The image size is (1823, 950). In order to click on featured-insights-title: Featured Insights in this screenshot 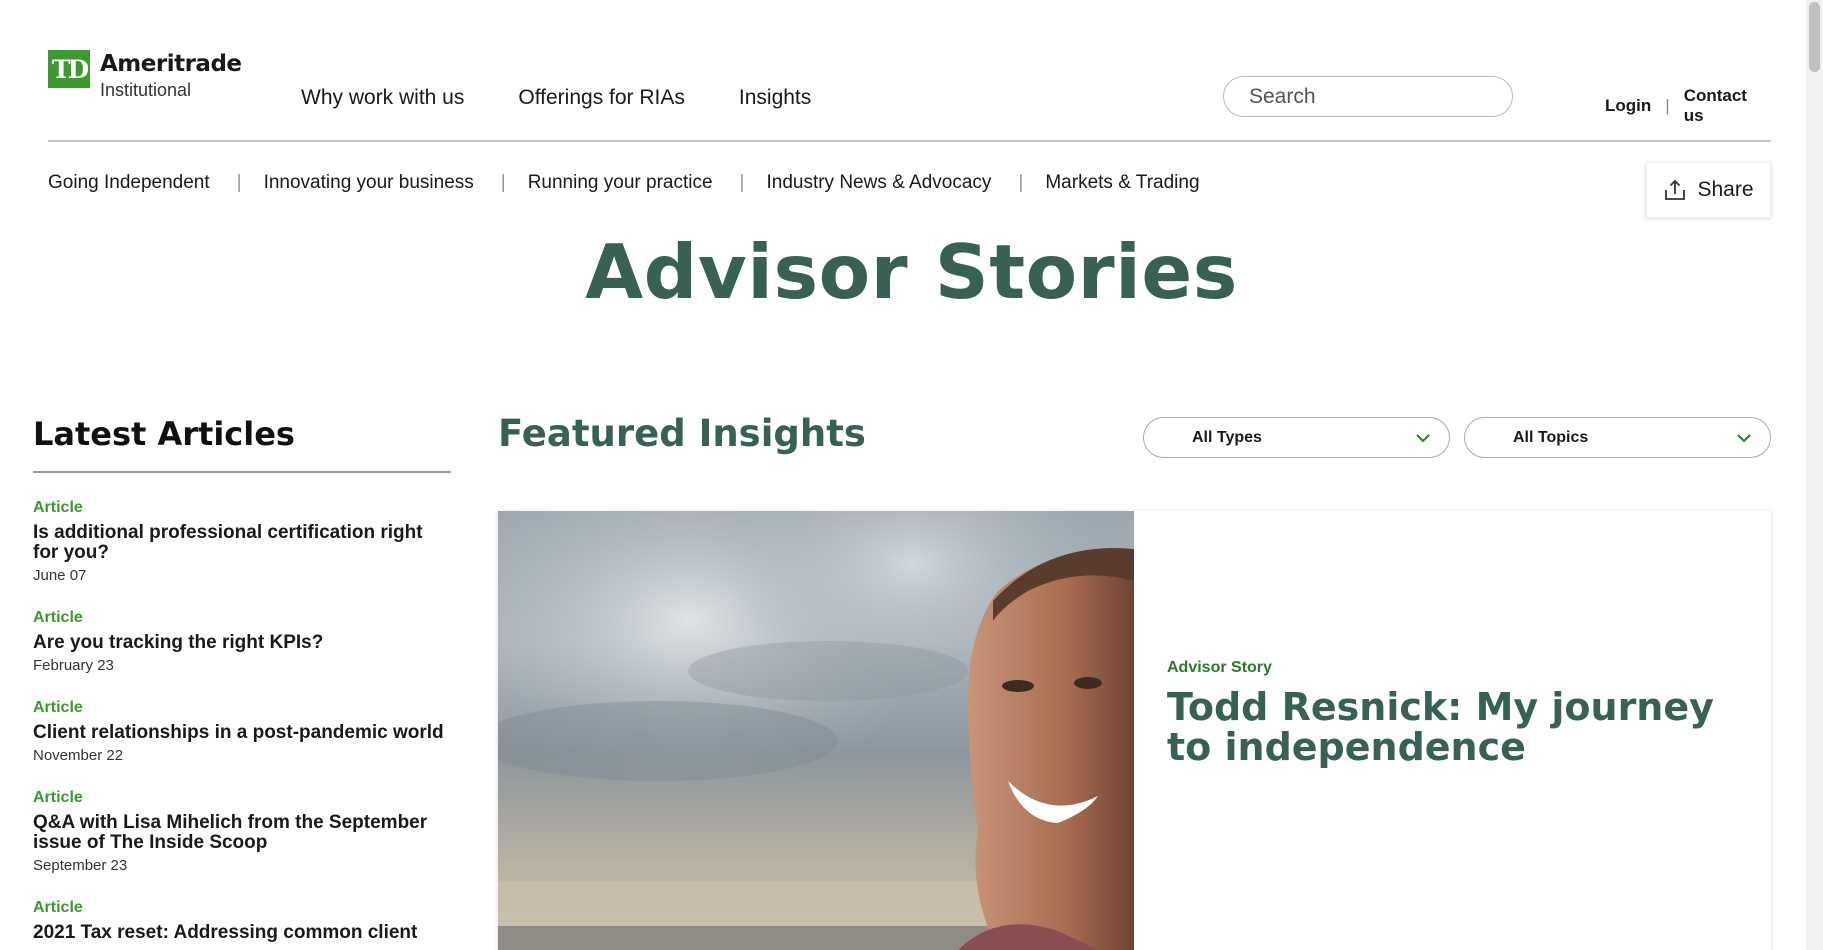, I will do `click(682, 433)`.